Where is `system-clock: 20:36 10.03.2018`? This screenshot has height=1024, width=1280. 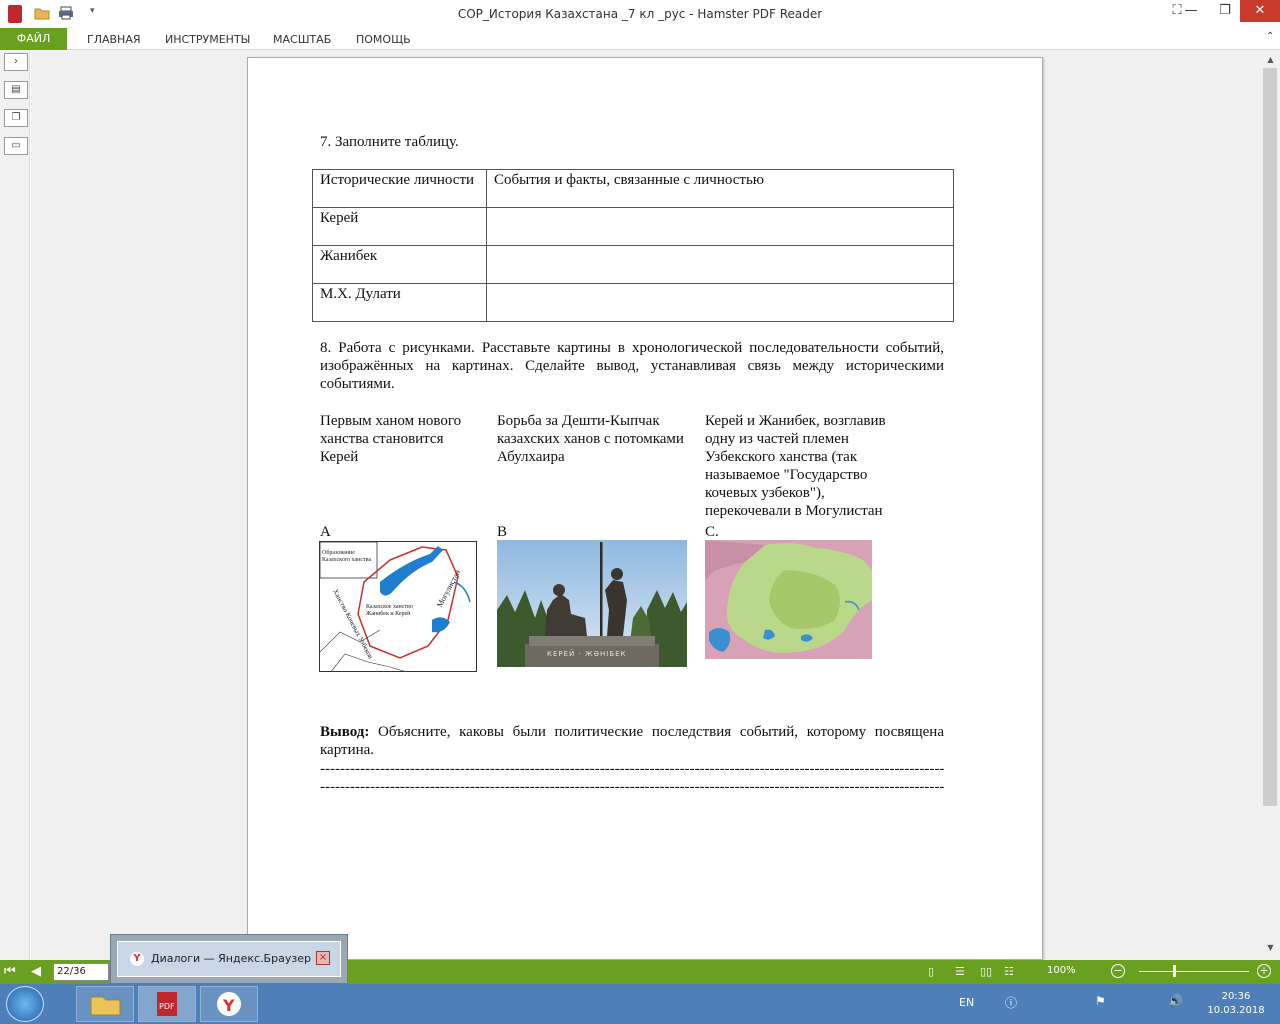
system-clock: 20:36 10.03.2018 is located at coordinates (1236, 1004).